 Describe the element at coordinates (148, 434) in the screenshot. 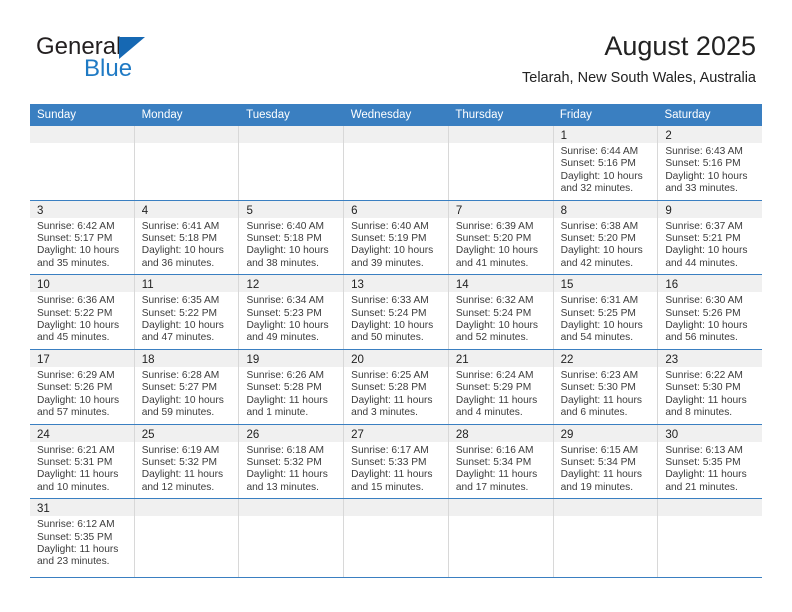

I see `day-number: 25` at that location.